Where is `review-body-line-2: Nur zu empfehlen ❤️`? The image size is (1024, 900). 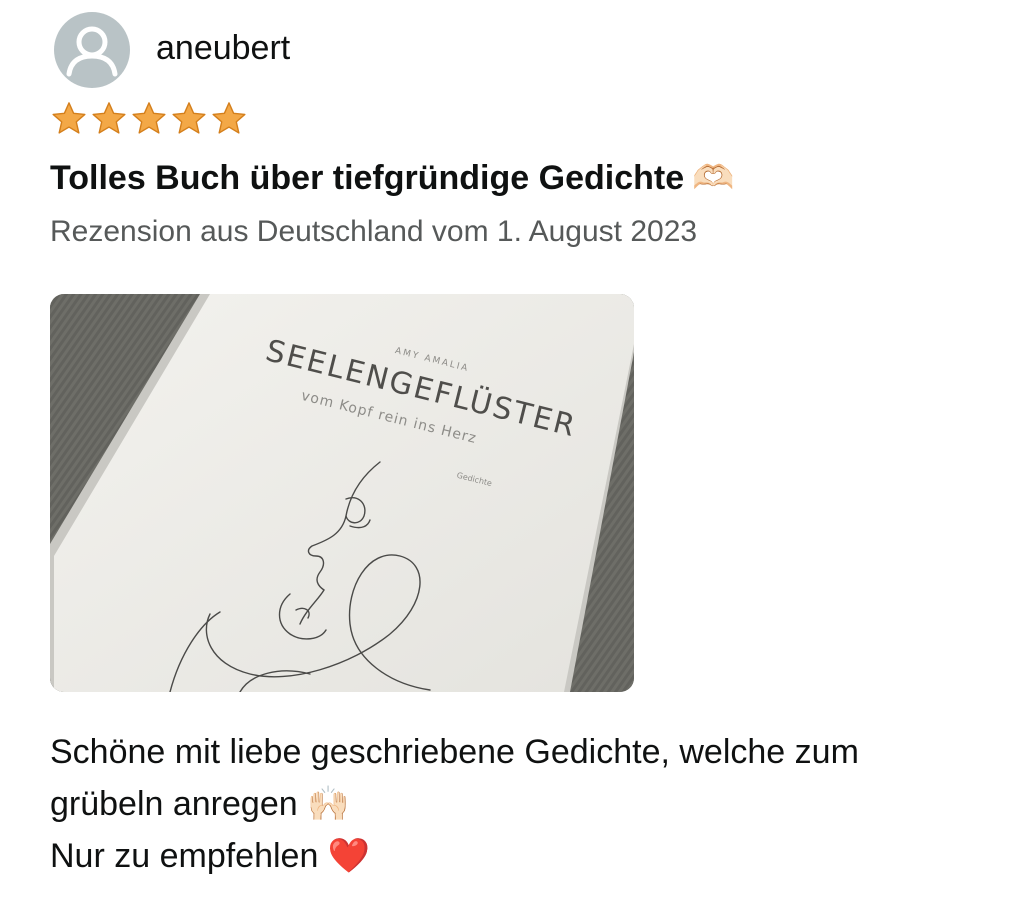 review-body-line-2: Nur zu empfehlen ❤️ is located at coordinates (515, 856).